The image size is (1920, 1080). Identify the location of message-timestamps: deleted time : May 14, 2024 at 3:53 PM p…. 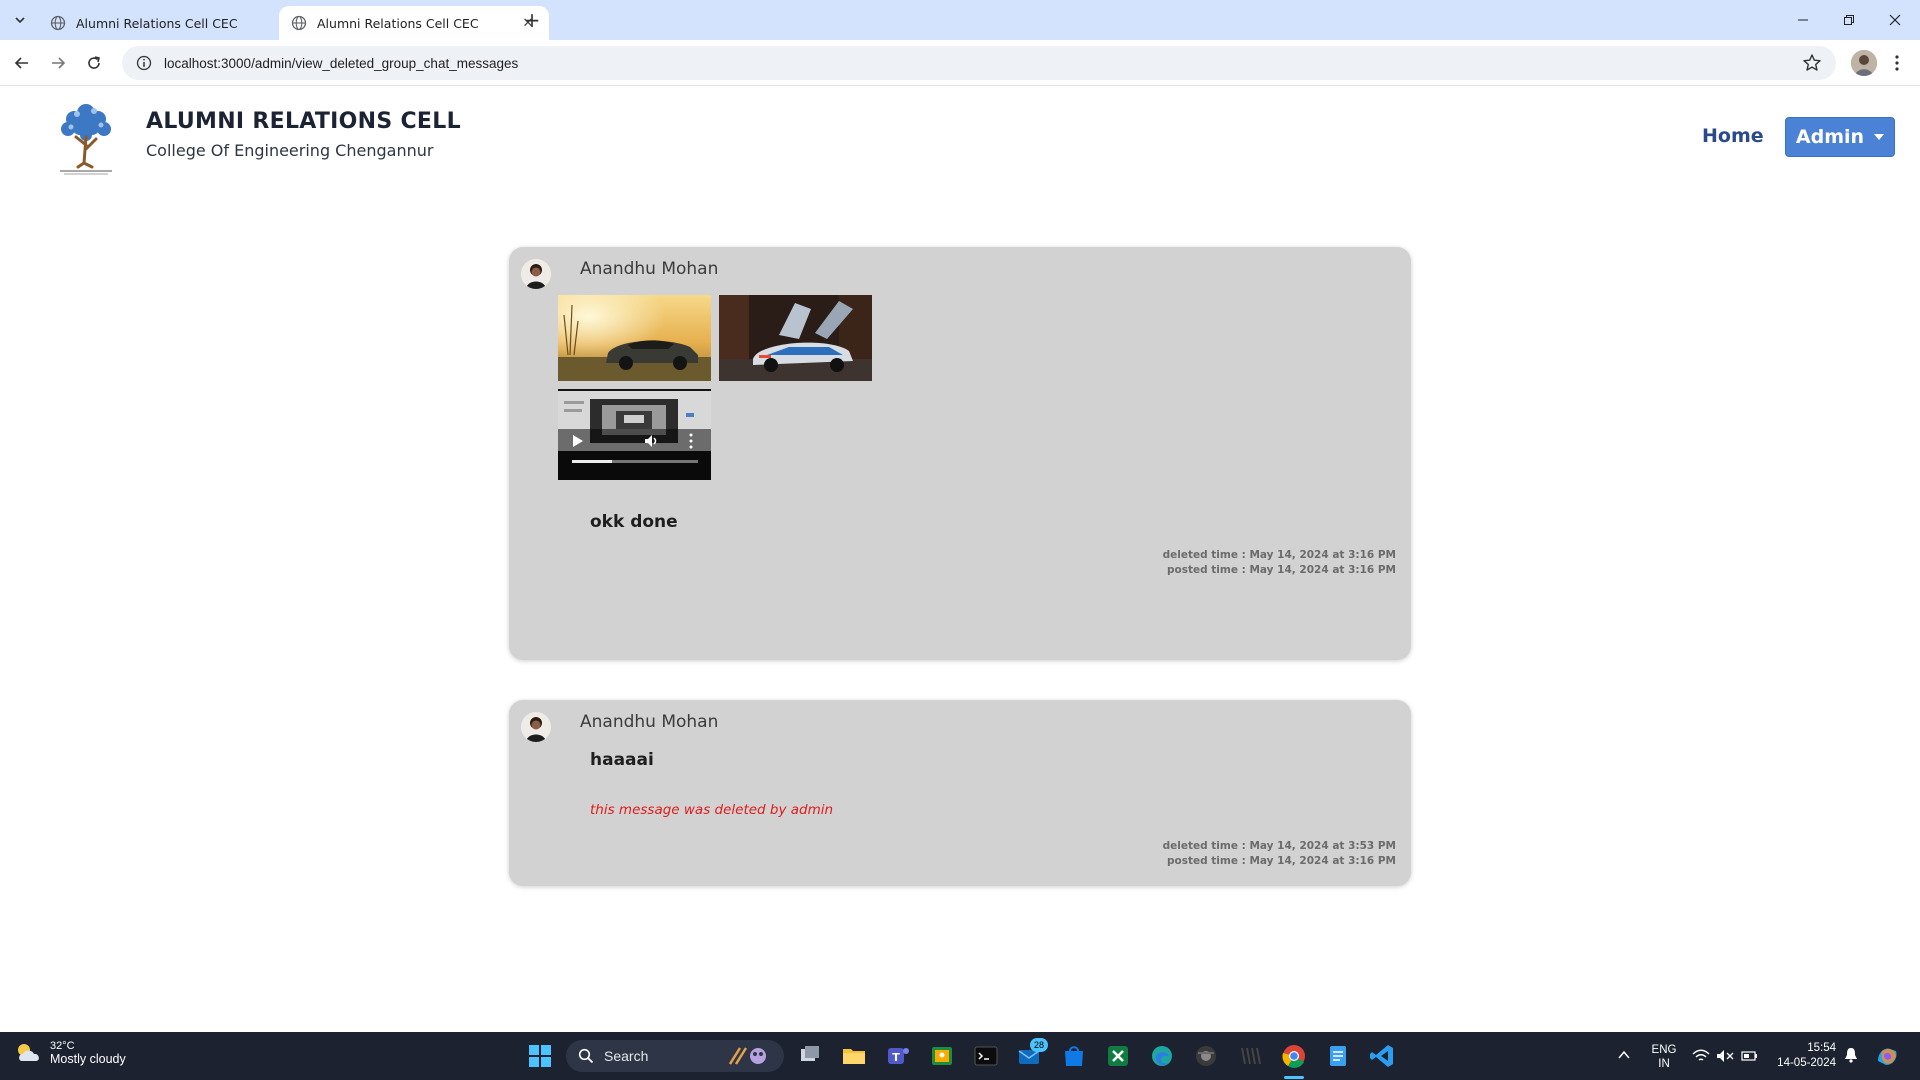
(1279, 854).